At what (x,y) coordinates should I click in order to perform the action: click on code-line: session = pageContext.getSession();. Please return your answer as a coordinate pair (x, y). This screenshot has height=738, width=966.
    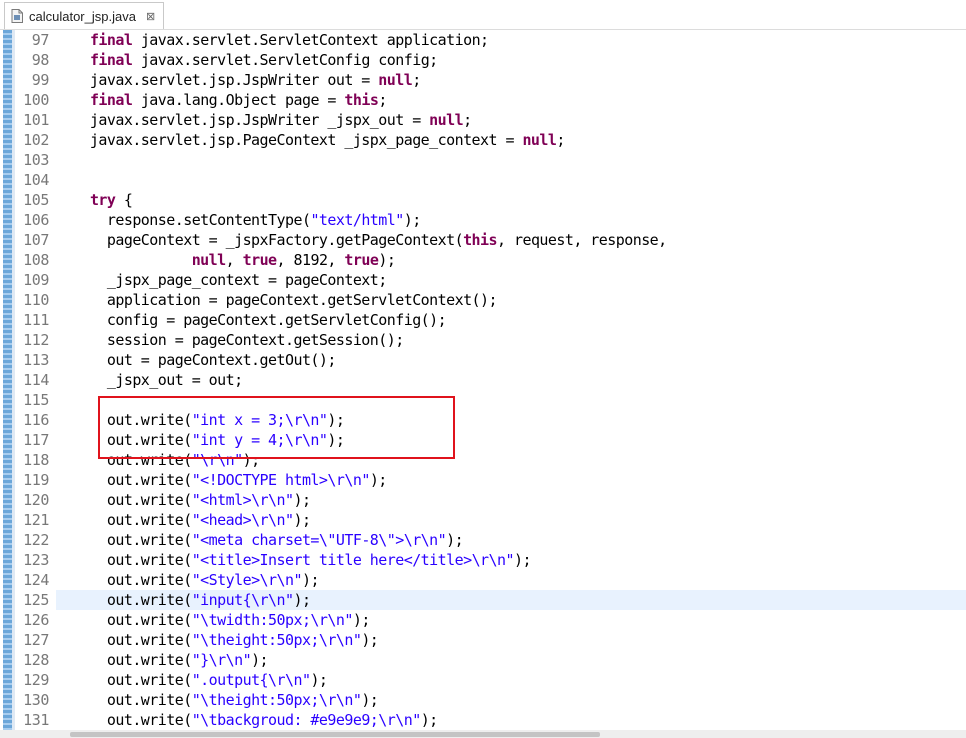
    Looking at the image, I should click on (511, 340).